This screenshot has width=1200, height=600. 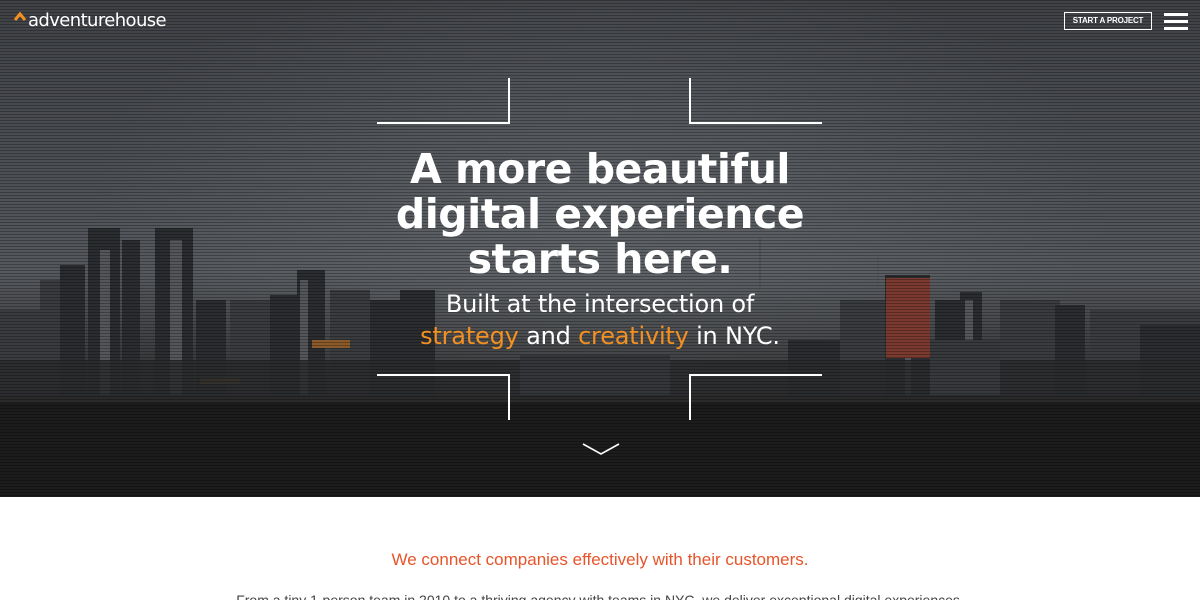 What do you see at coordinates (755, 101) in the screenshot?
I see `frame-corner-top-right` at bounding box center [755, 101].